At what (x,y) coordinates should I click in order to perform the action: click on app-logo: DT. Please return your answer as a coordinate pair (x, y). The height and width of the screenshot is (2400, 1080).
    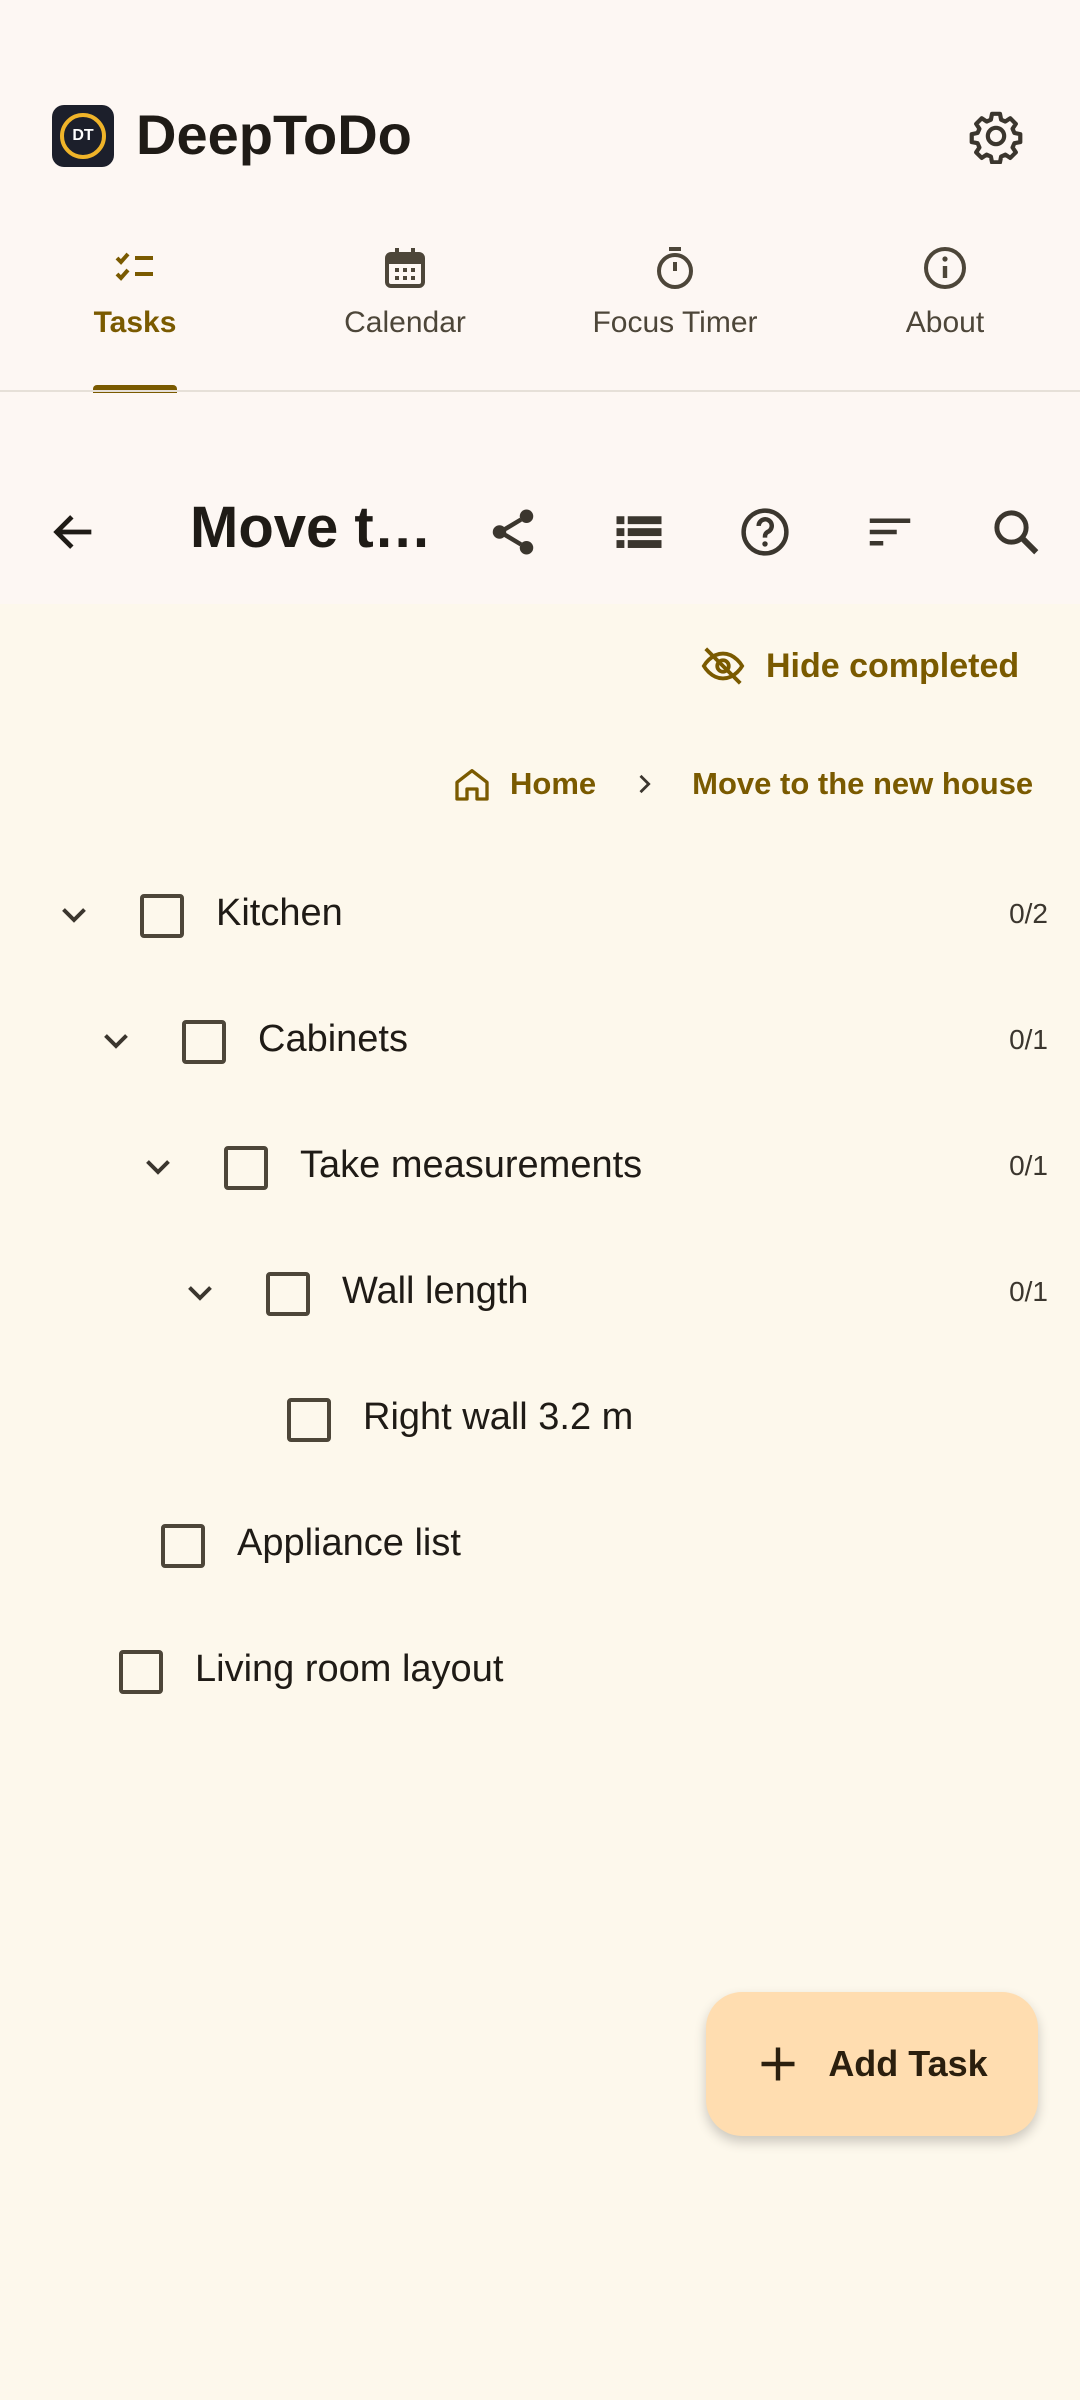
    Looking at the image, I should click on (83, 136).